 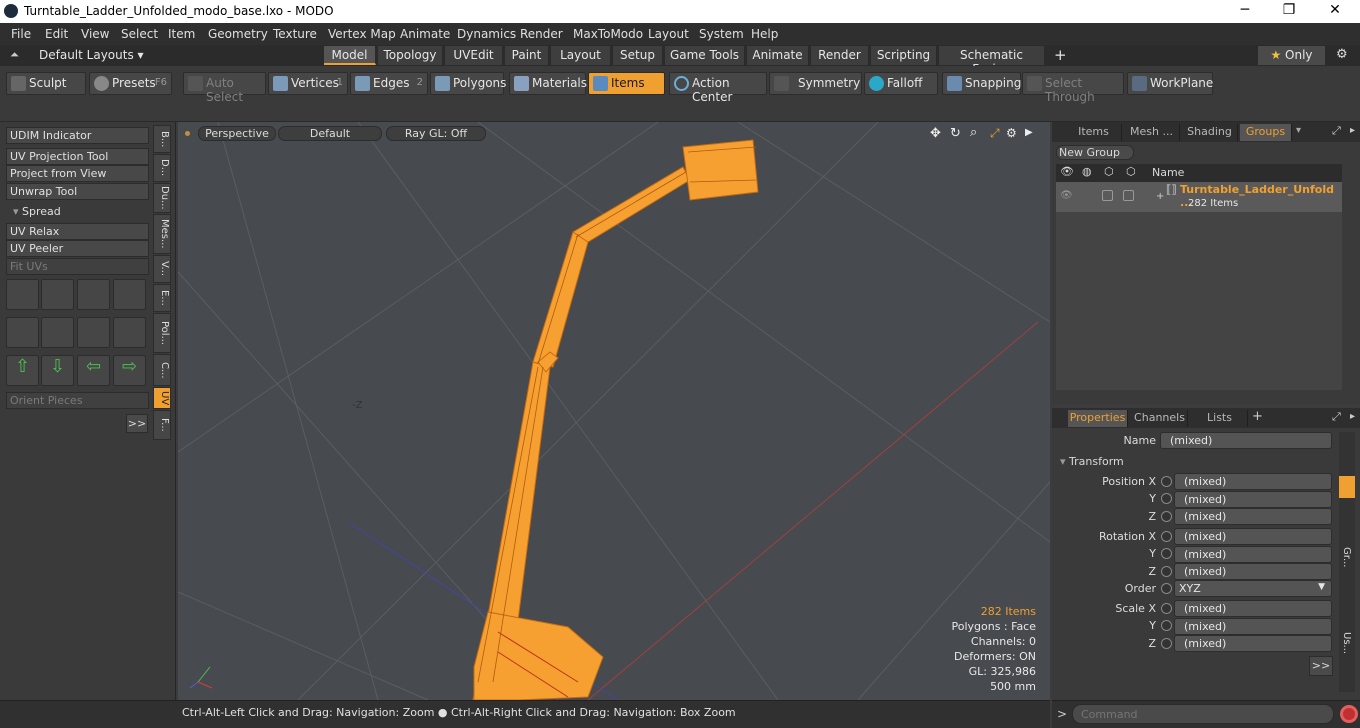 I want to click on viewport-menu-dot, so click(x=187, y=133).